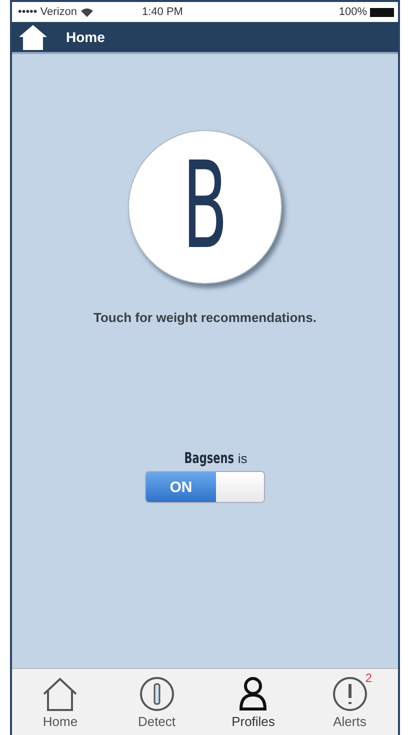 The image size is (409, 735). Describe the element at coordinates (87, 12) in the screenshot. I see `wifi-icon` at that location.